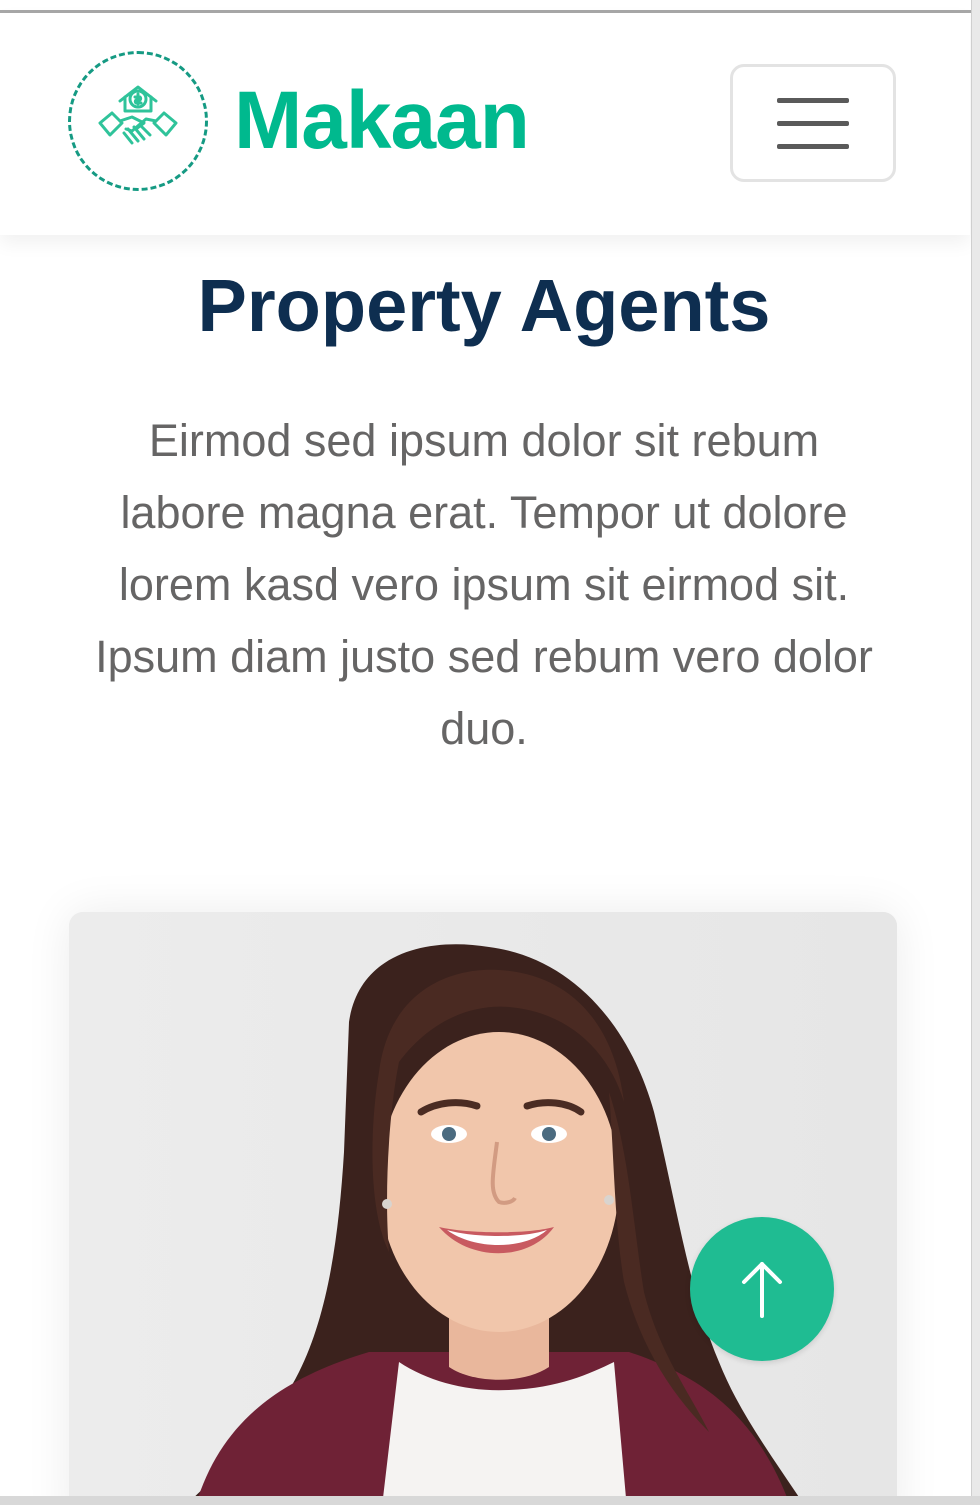 The image size is (980, 1505). I want to click on navbar: Makaan, so click(485, 124).